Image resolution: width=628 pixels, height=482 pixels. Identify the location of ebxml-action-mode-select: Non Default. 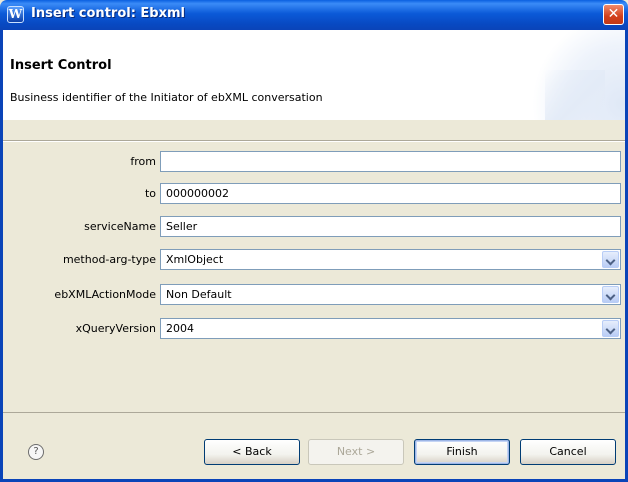
(390, 294).